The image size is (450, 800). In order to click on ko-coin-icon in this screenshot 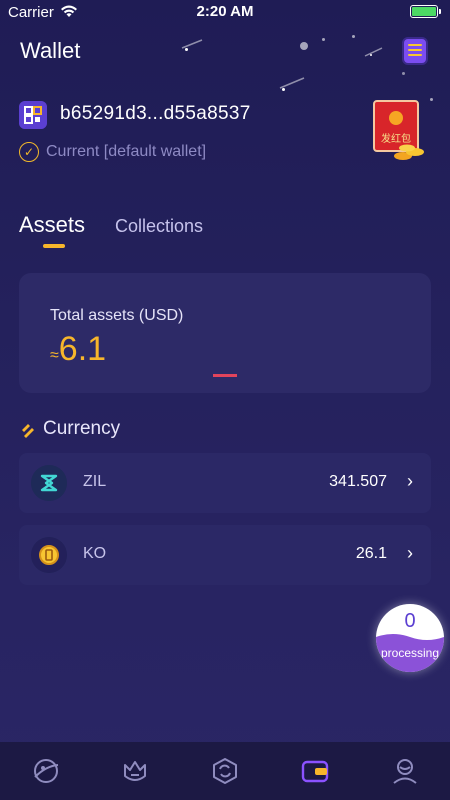, I will do `click(49, 555)`.